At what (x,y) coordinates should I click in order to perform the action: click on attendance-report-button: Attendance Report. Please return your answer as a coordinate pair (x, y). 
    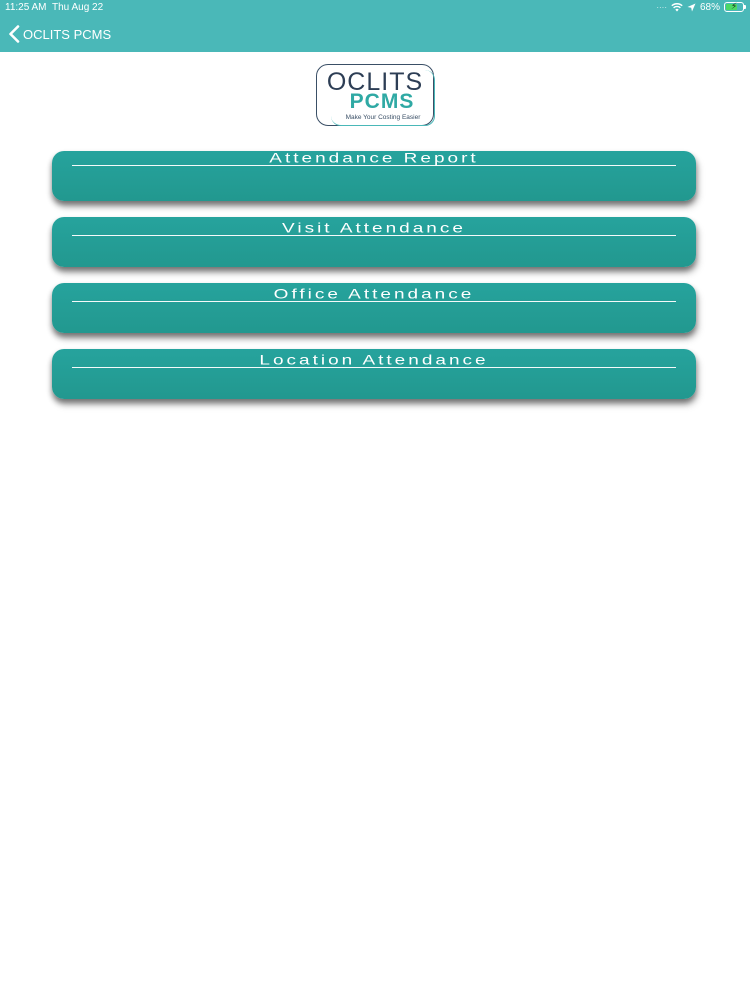
    Looking at the image, I should click on (374, 176).